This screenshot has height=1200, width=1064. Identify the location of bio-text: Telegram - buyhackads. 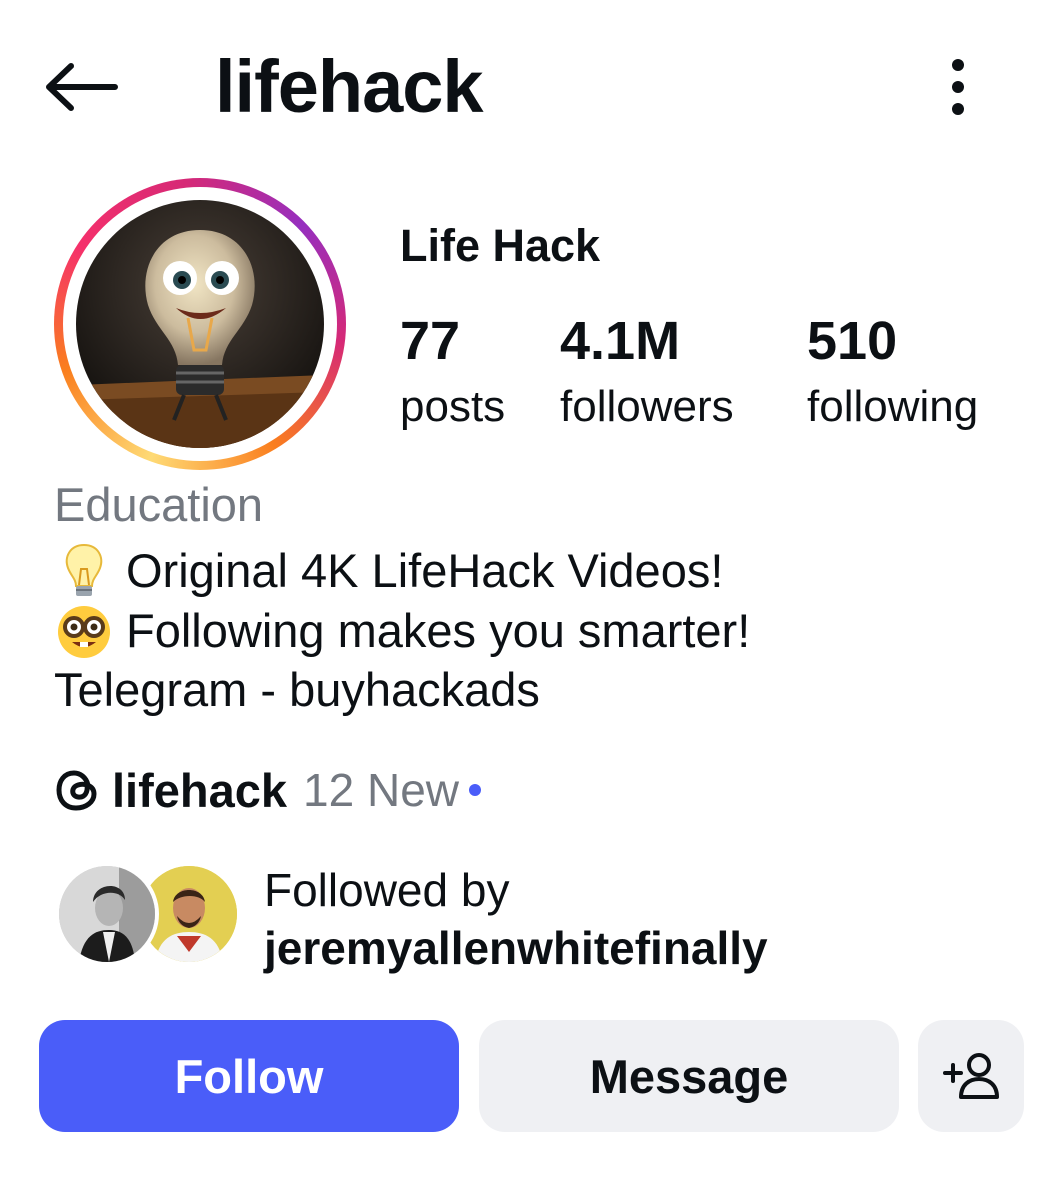
(297, 689).